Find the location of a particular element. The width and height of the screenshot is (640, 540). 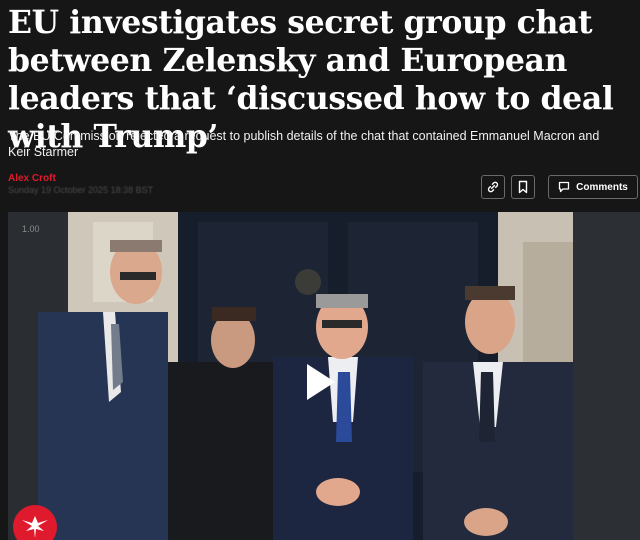

bookmark-icon is located at coordinates (523, 187).